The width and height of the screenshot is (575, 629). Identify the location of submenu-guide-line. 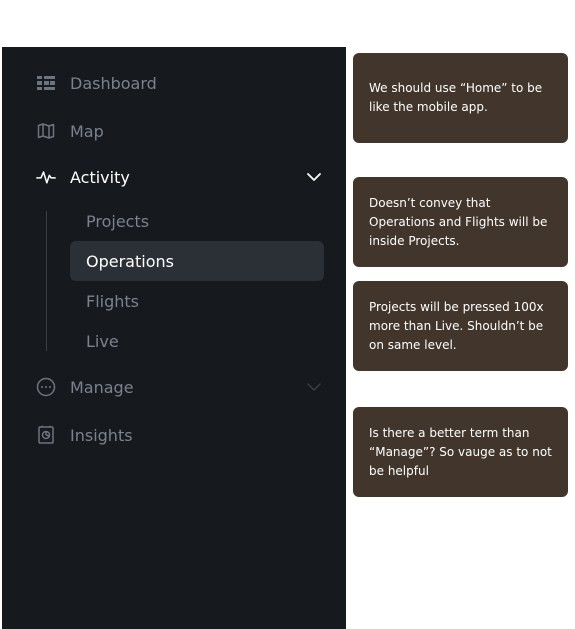
(46, 281).